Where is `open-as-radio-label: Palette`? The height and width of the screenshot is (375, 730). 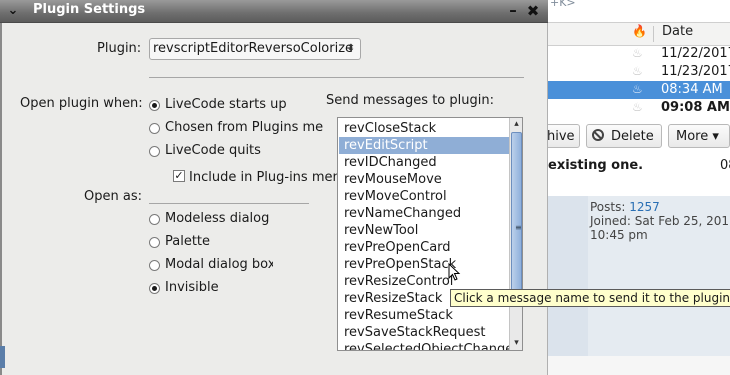
open-as-radio-label: Palette is located at coordinates (219, 241).